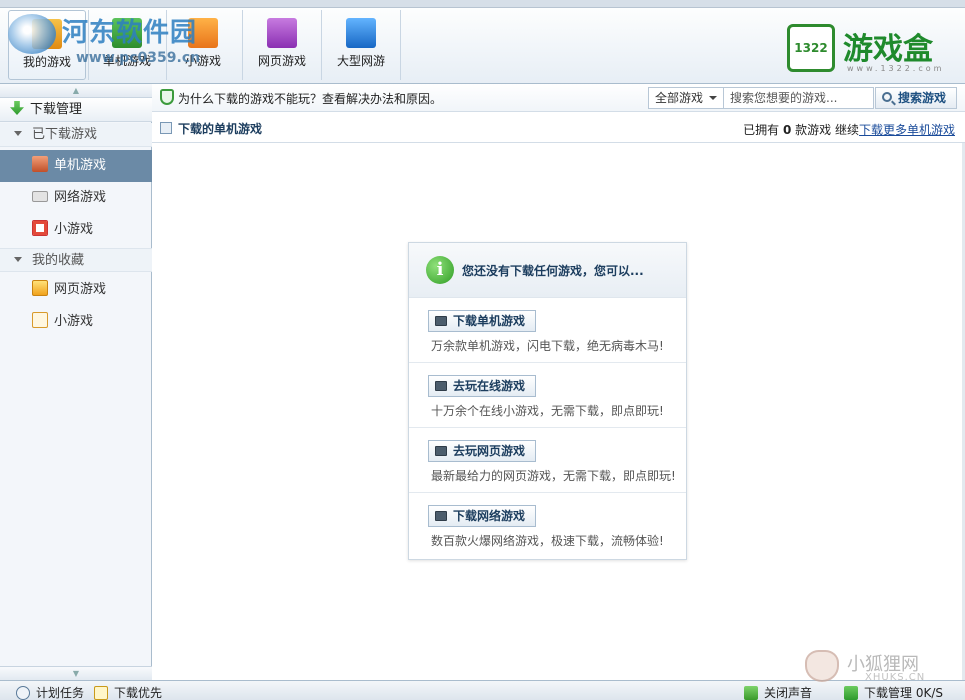 This screenshot has height=700, width=965. I want to click on sidebar-item-fav-web-games: 网页游戏, so click(76, 290).